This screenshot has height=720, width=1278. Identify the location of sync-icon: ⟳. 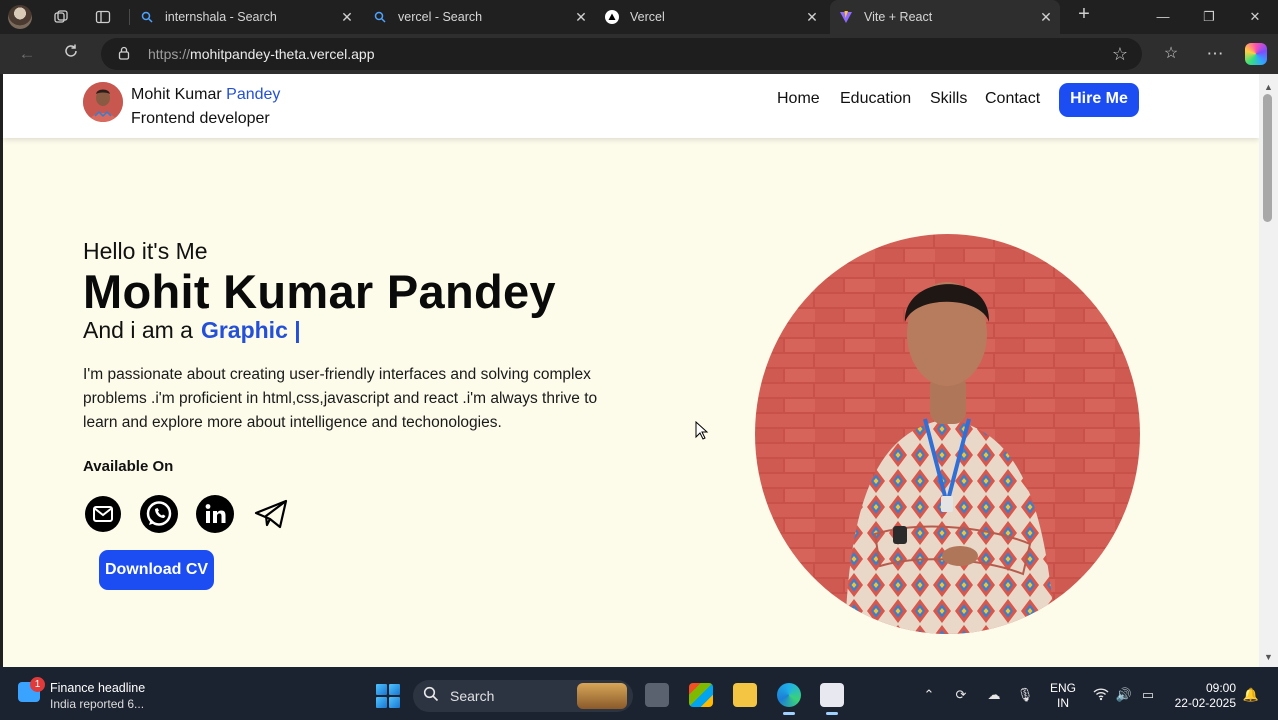
(961, 696).